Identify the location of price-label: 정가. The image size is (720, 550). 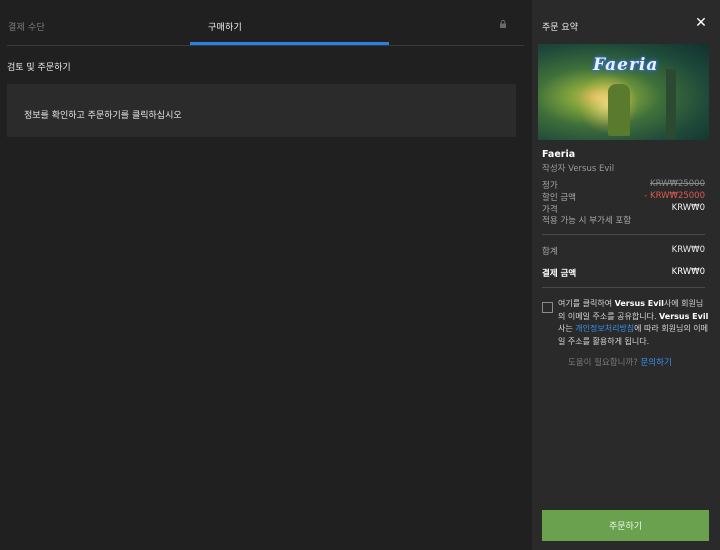
(550, 186).